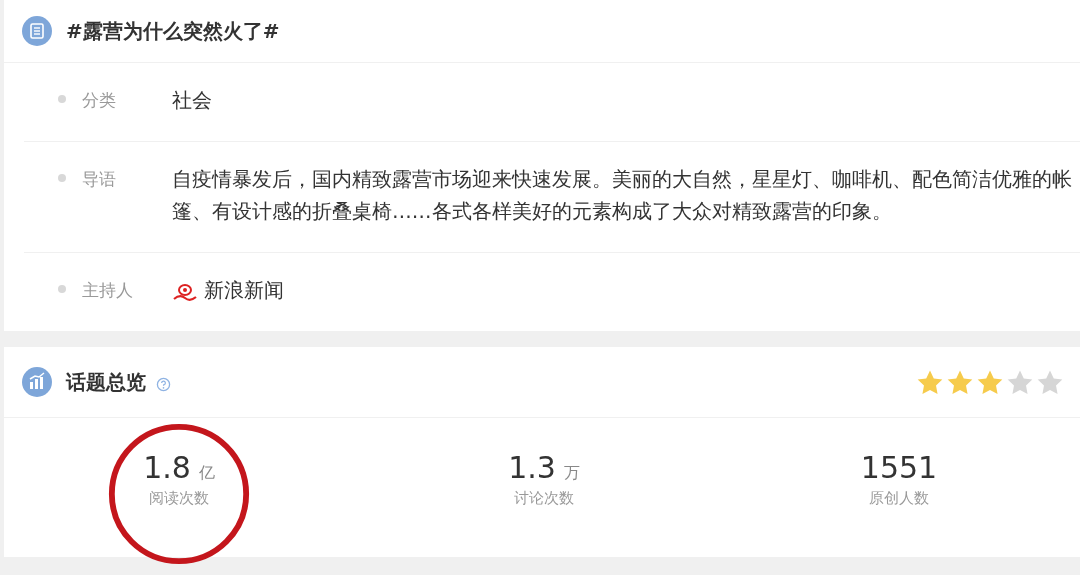 The height and width of the screenshot is (575, 1080). What do you see at coordinates (173, 31) in the screenshot?
I see `topic-title: #露营为什么突然火了#` at bounding box center [173, 31].